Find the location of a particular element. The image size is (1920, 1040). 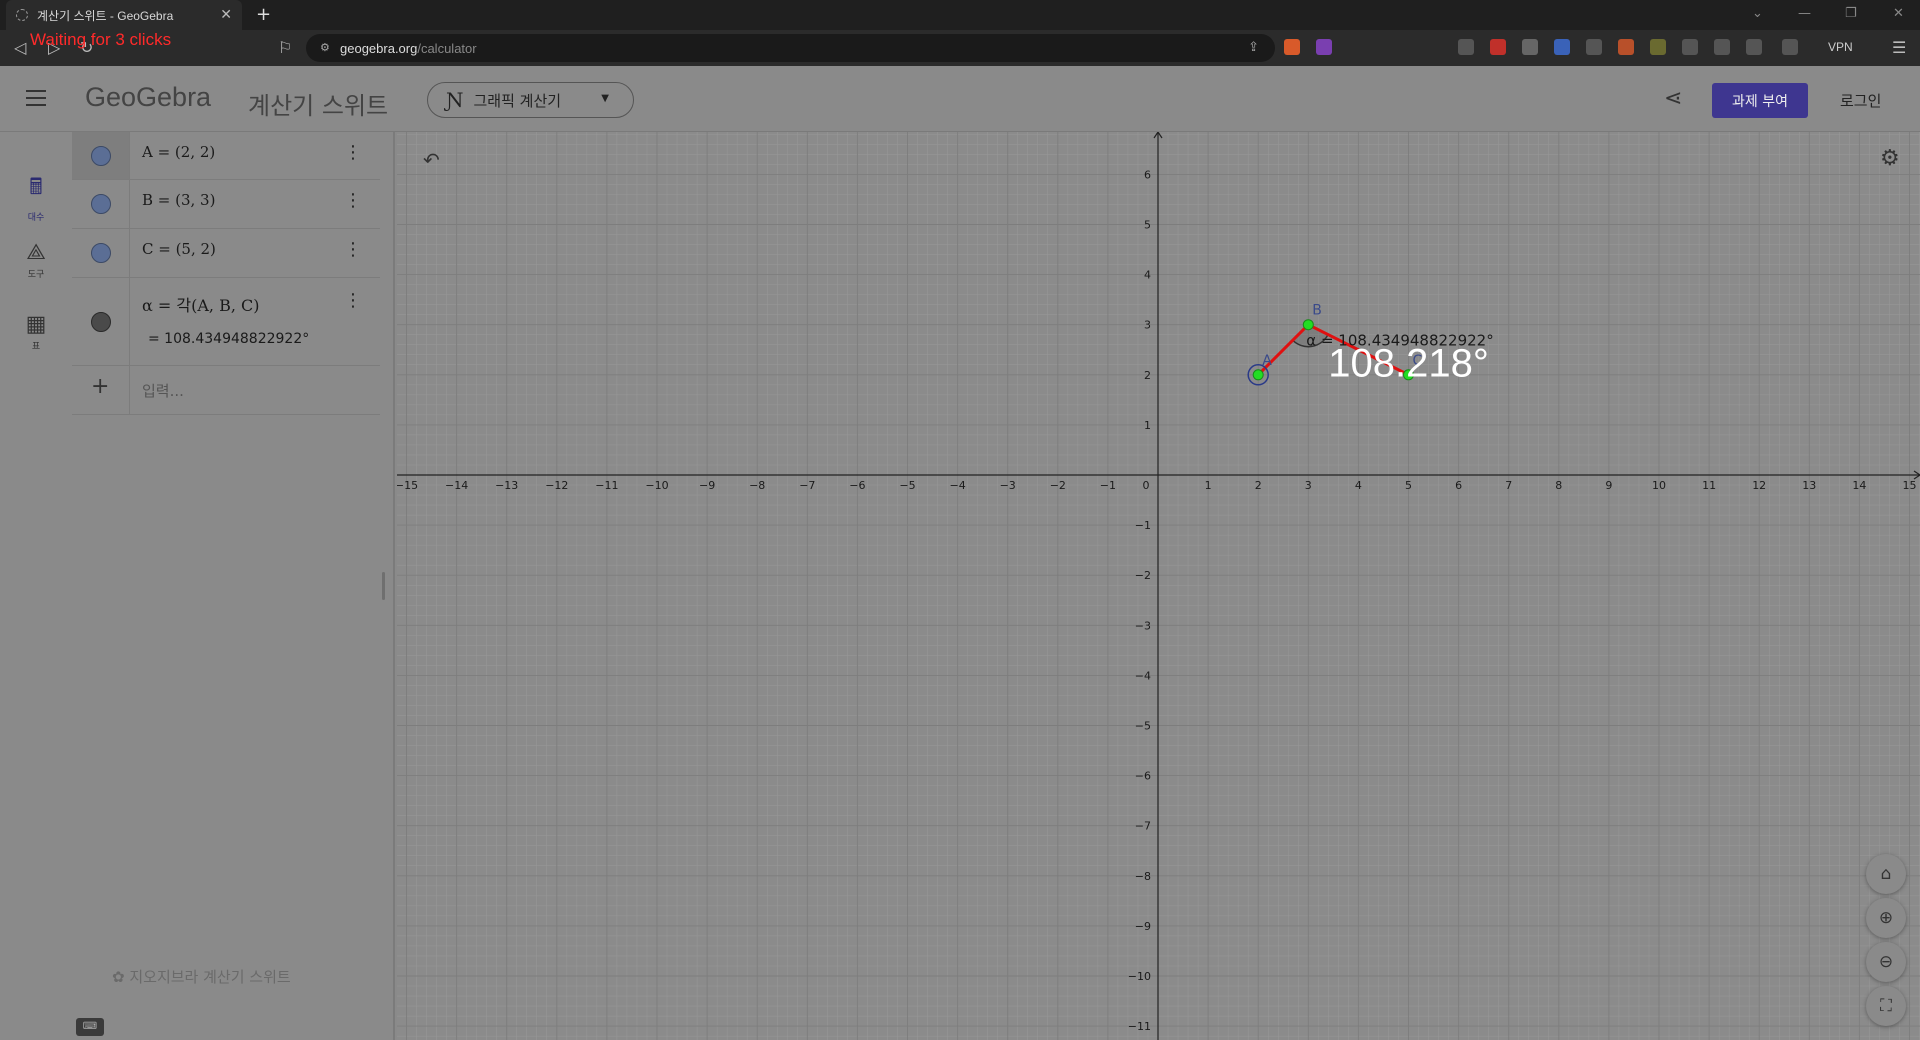

algebra-item: α = 각(A, B, C) = 108.434948822922° ⋮ is located at coordinates (226, 322).